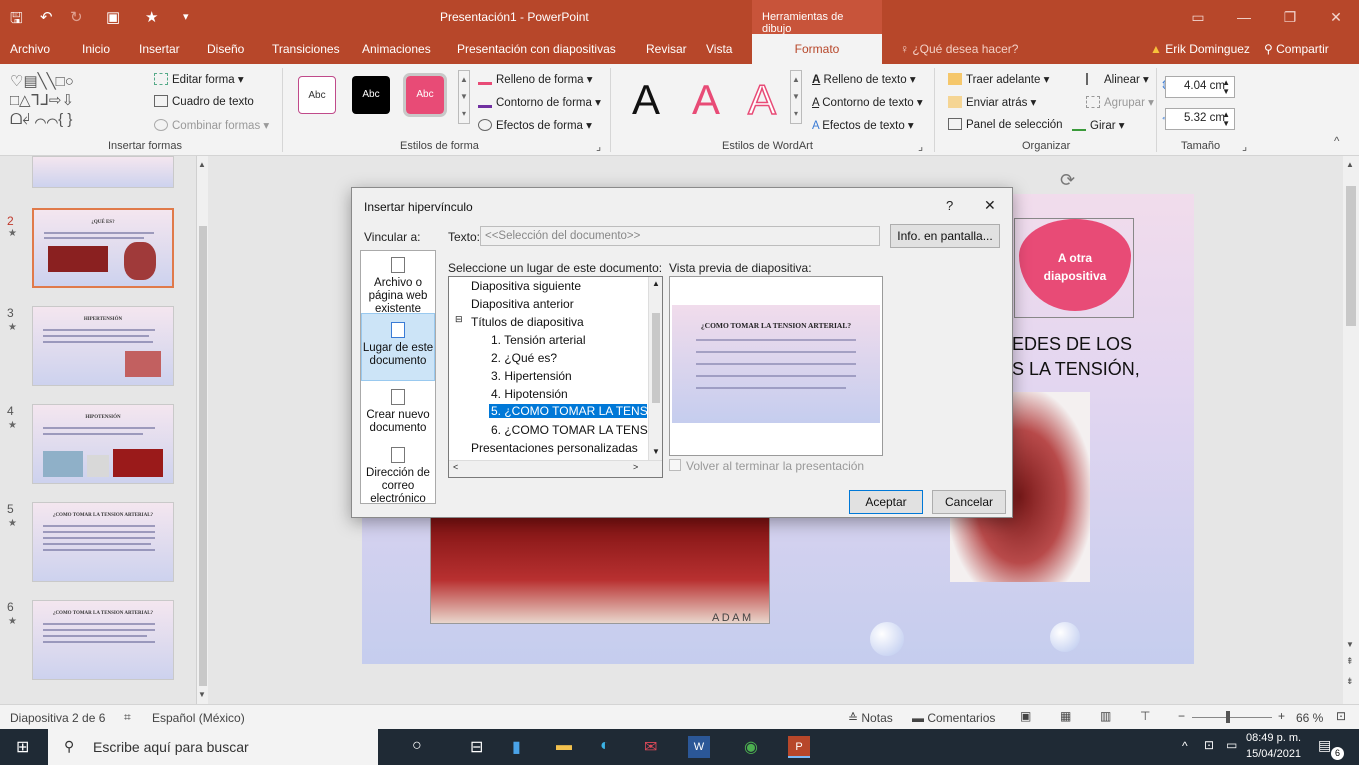 The image size is (1359, 765). I want to click on mail-icon: ✉, so click(650, 747).